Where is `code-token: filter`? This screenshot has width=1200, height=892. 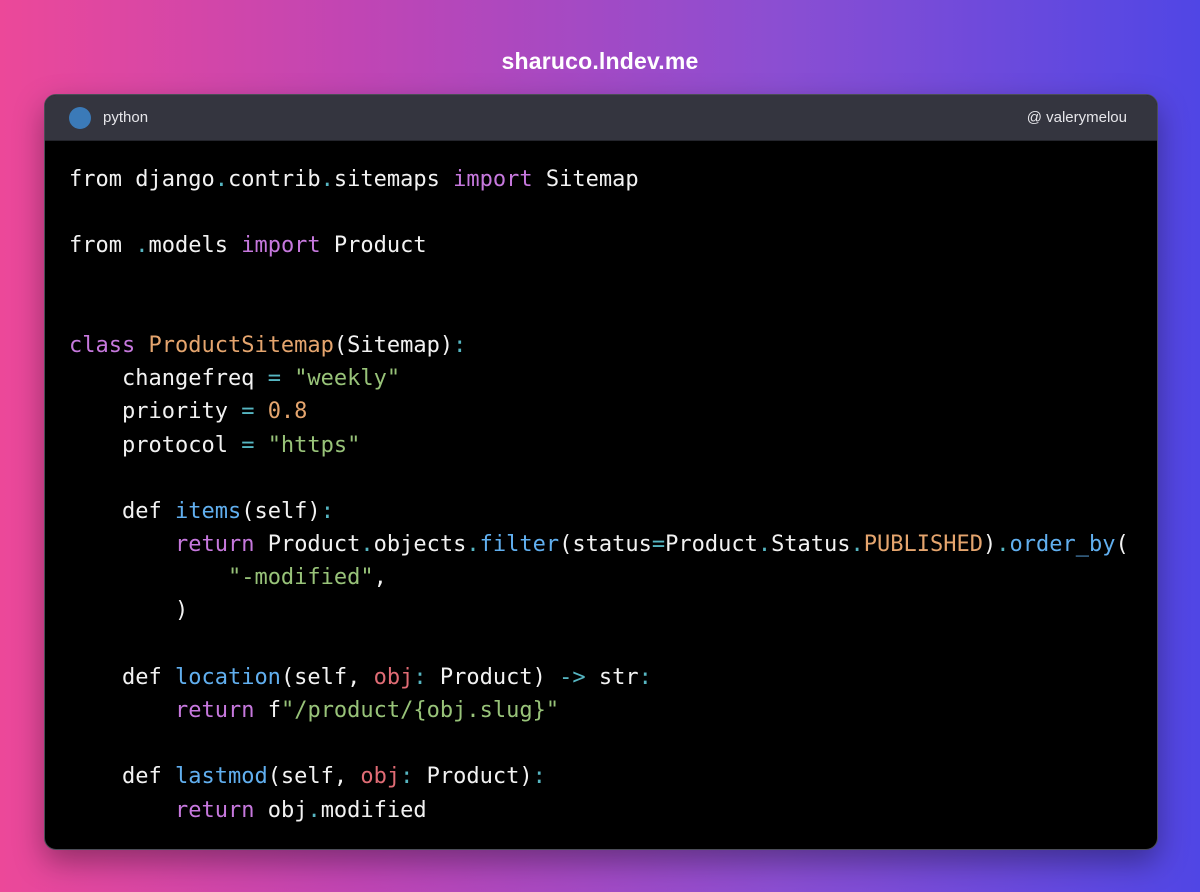
code-token: filter is located at coordinates (519, 545).